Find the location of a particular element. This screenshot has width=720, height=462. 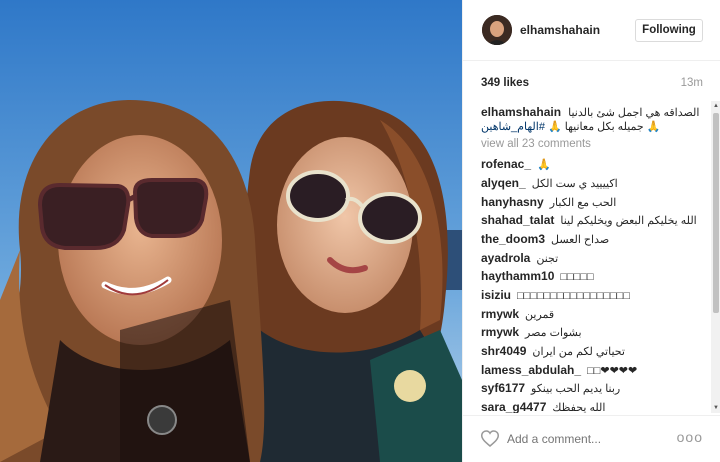

comment-item: sara_g4477 الله يحفظك is located at coordinates (543, 406).